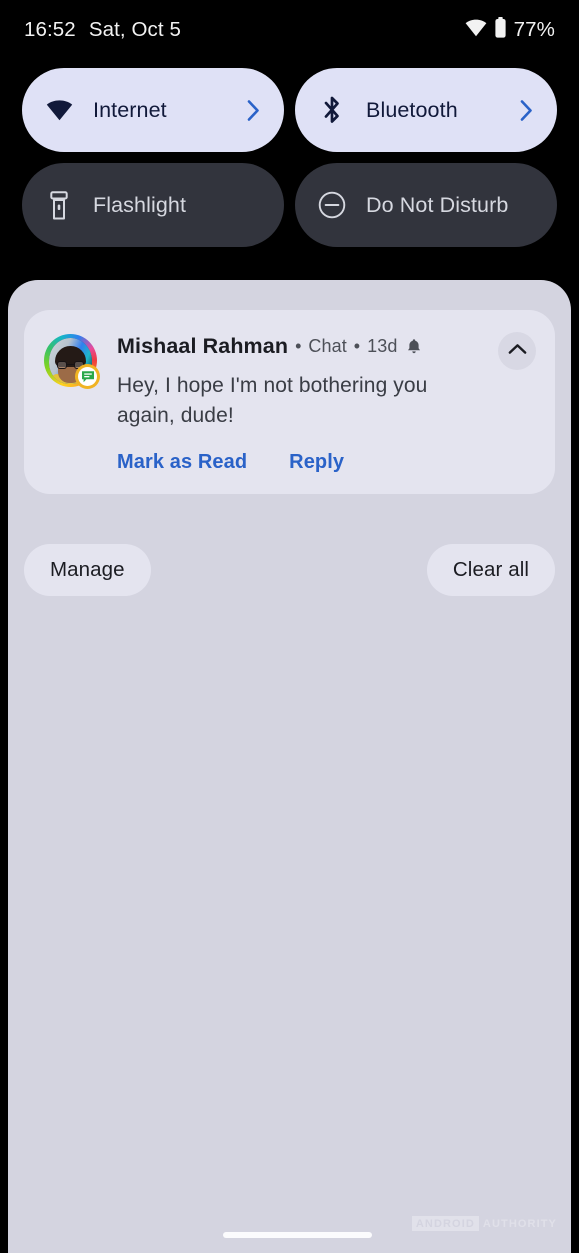 The height and width of the screenshot is (1253, 579). Describe the element at coordinates (70, 365) in the screenshot. I see `avatar-photo-glasses-bridge` at that location.